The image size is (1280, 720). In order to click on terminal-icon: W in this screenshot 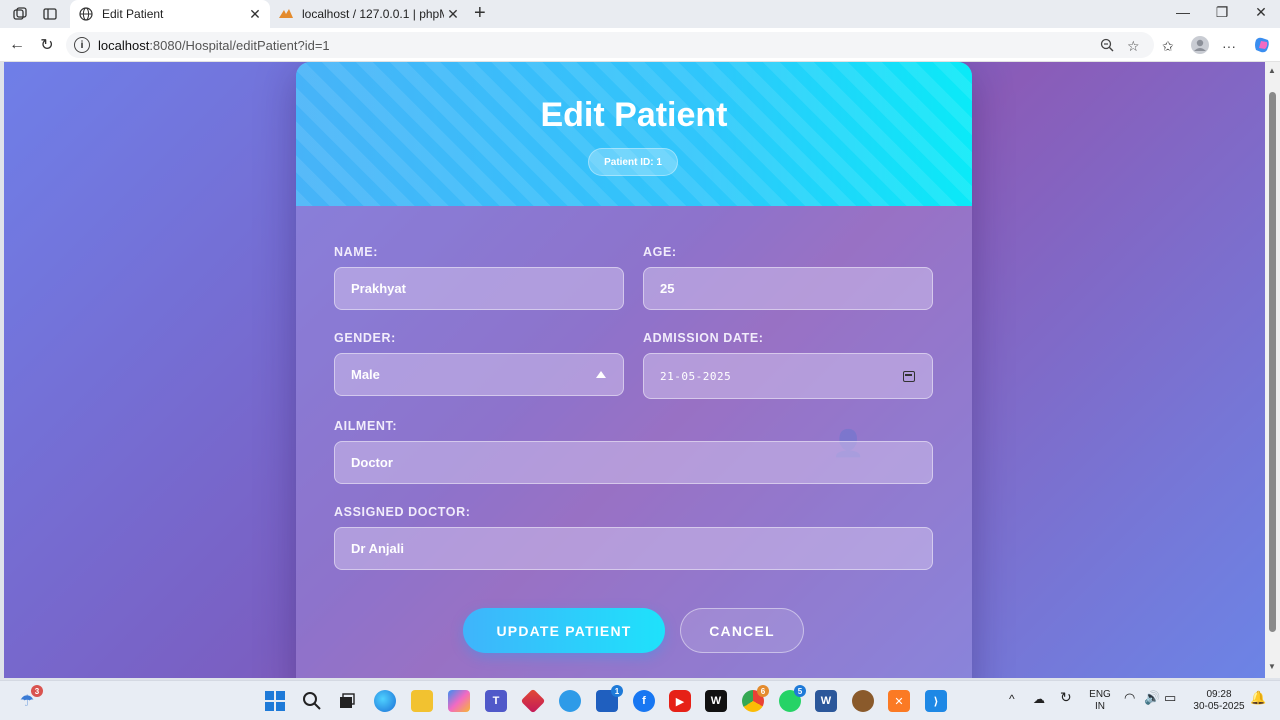, I will do `click(716, 701)`.